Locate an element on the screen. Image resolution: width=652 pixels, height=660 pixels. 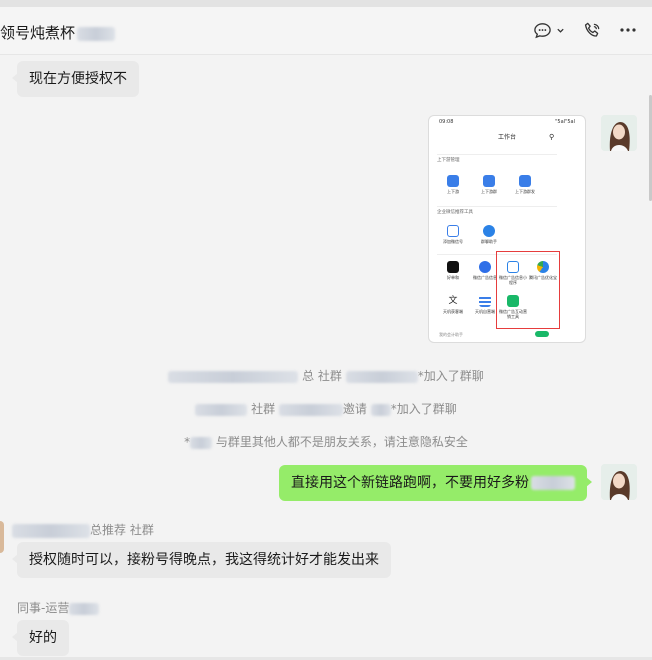
chat-title-text: 领号炖煮杯 is located at coordinates (38, 33).